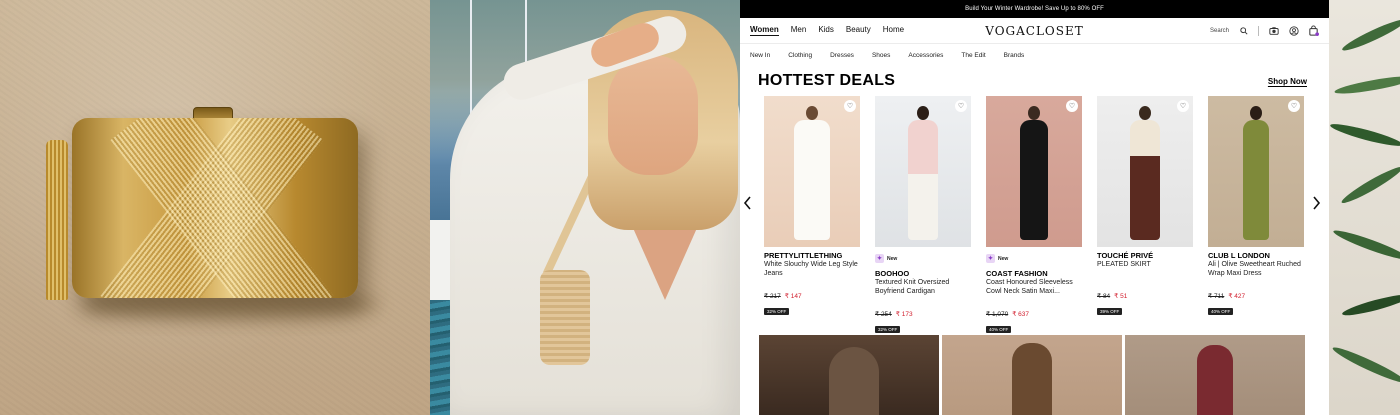 This screenshot has height=415, width=1400. I want to click on subnav-brands: Brands, so click(1014, 55).